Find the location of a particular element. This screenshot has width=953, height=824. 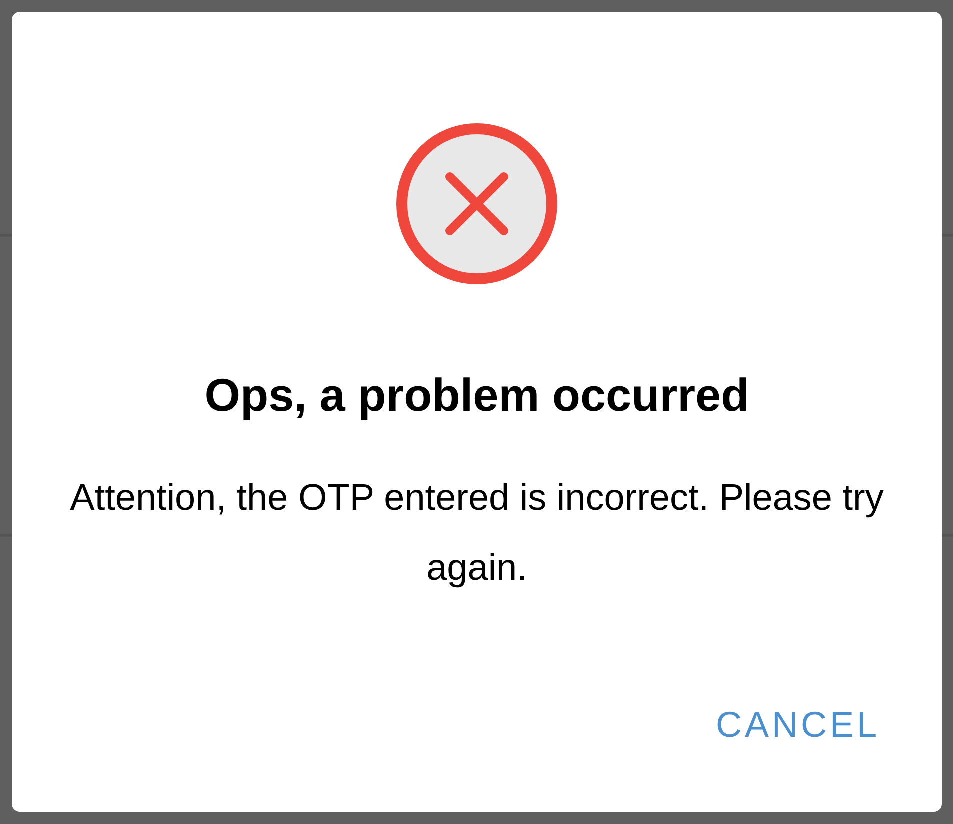

error-icon is located at coordinates (477, 204).